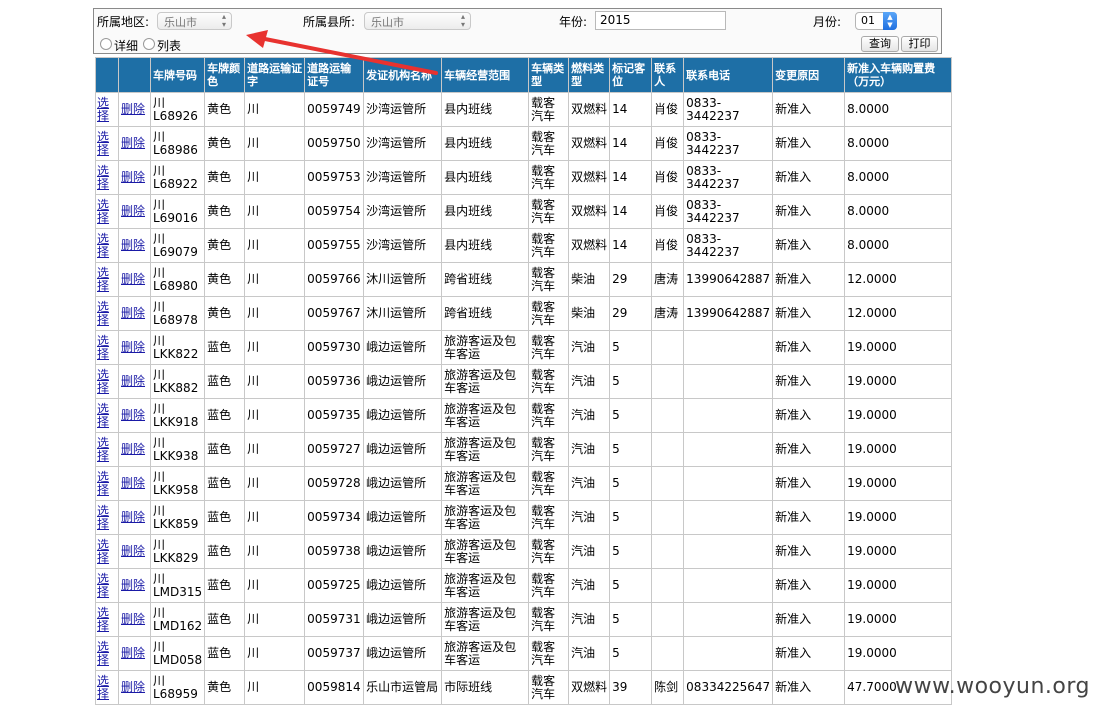 The image size is (1100, 713). What do you see at coordinates (631, 75) in the screenshot?
I see `column-header: 标记客位` at bounding box center [631, 75].